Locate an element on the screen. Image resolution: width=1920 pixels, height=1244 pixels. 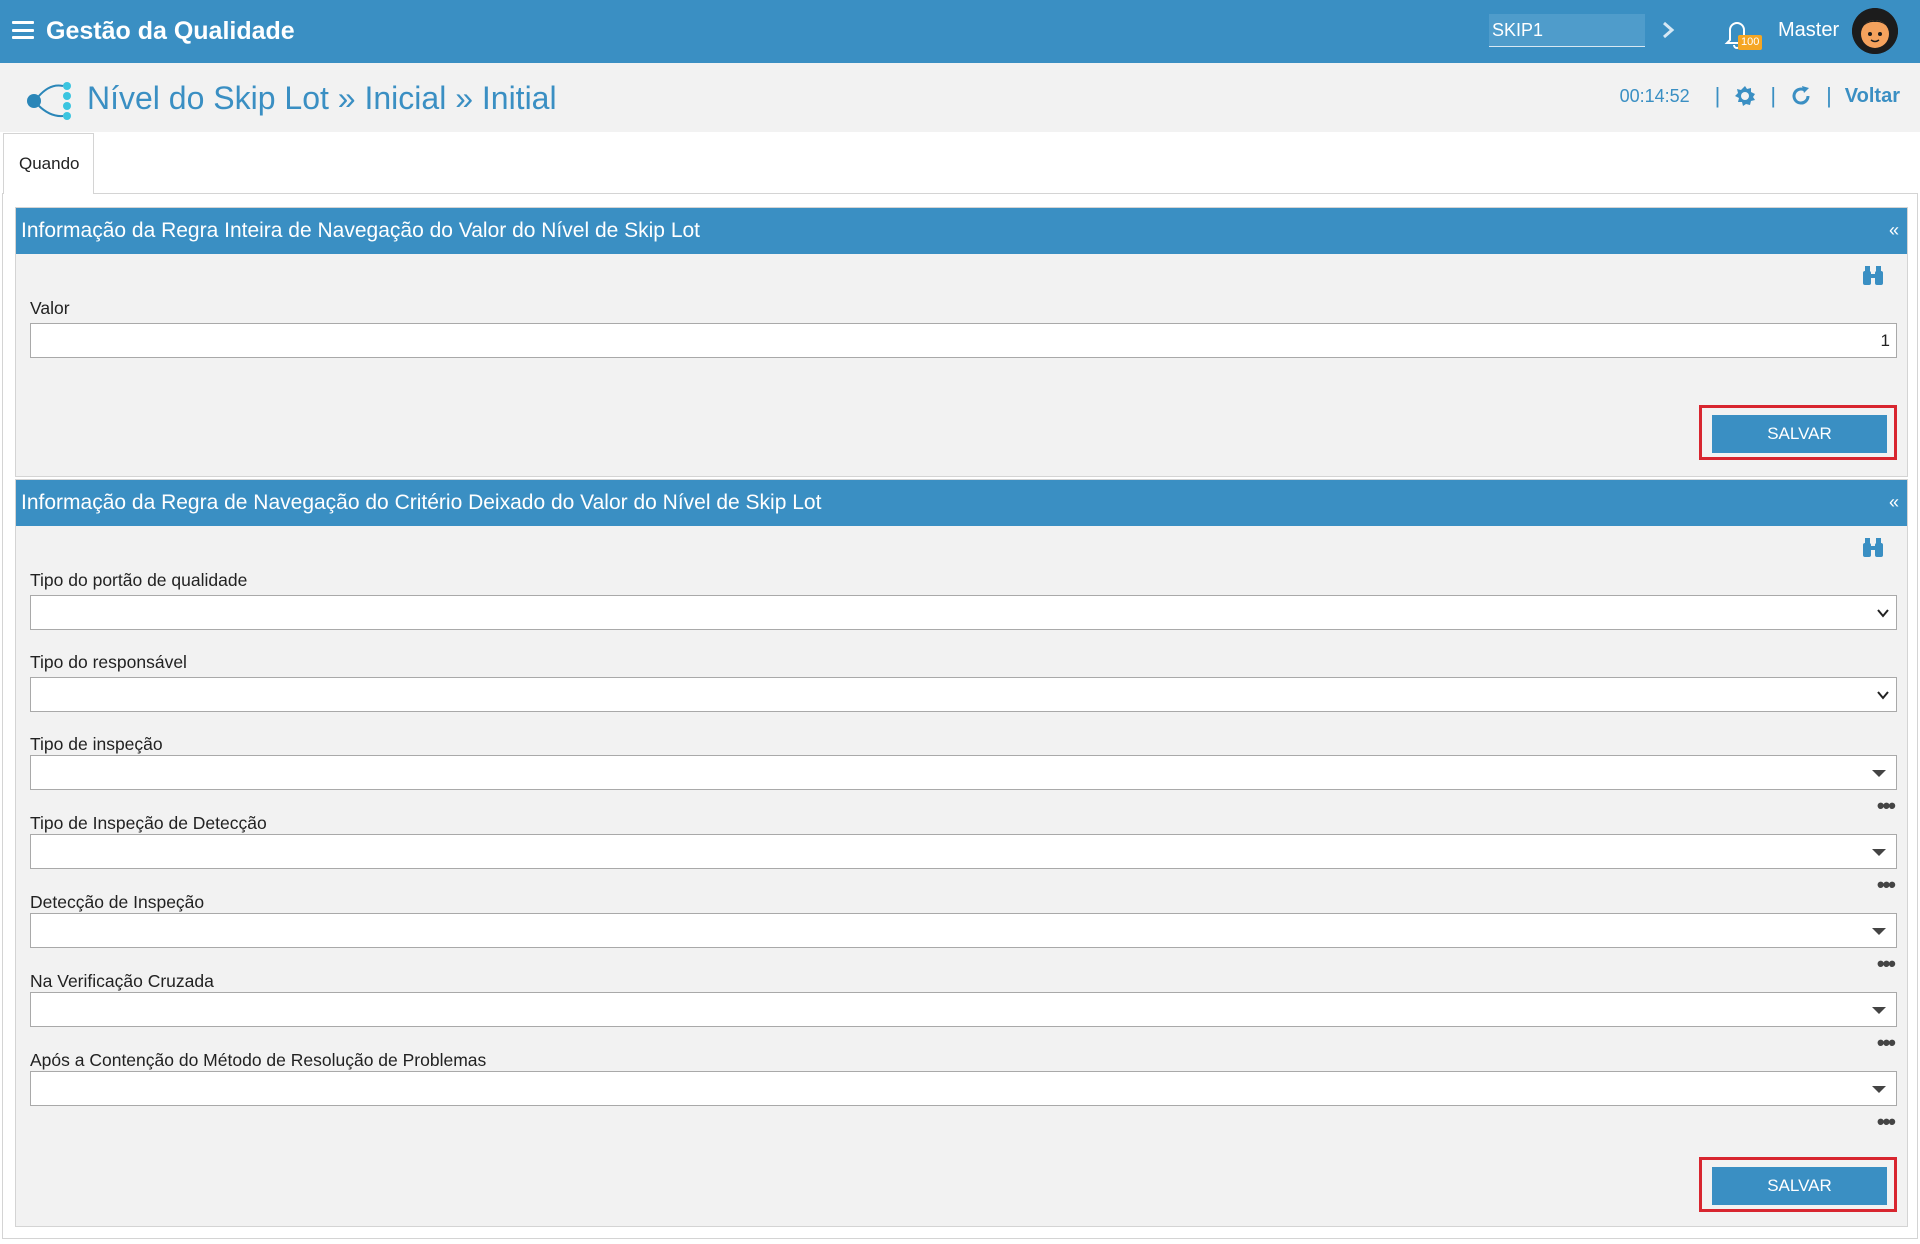
session-timer: 00:14:52 is located at coordinates (1654, 95).